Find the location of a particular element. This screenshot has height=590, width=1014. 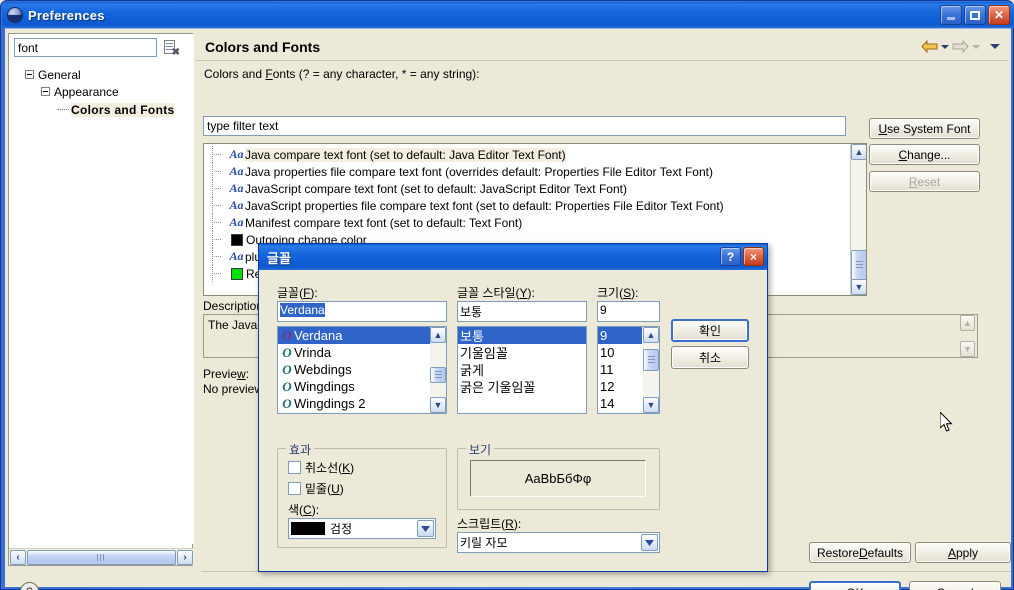

font-name-input: Verdana is located at coordinates (362, 311).